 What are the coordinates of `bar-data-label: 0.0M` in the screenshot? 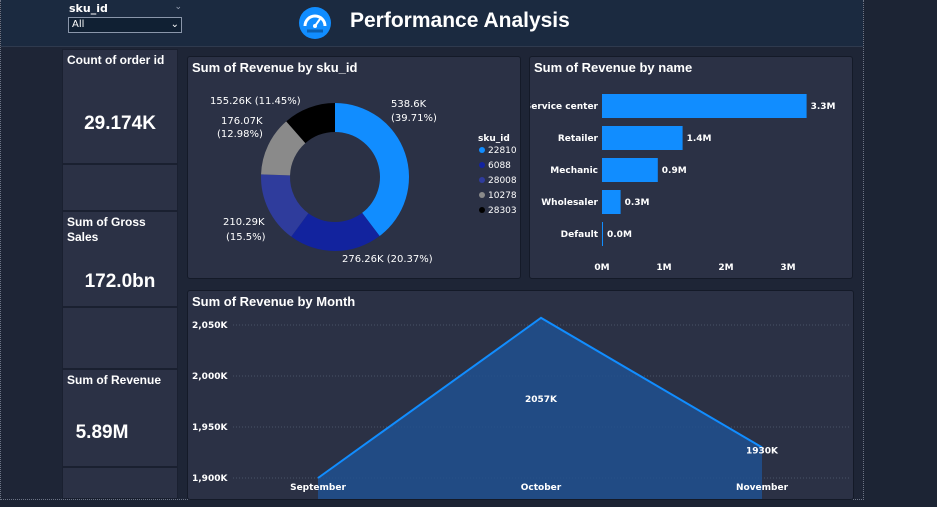 It's located at (619, 235).